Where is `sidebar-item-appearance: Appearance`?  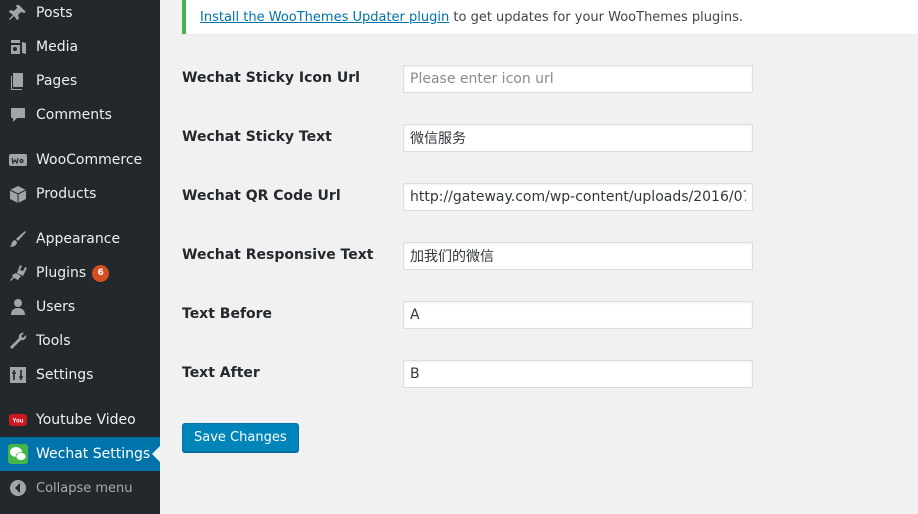
sidebar-item-appearance: Appearance is located at coordinates (80, 239).